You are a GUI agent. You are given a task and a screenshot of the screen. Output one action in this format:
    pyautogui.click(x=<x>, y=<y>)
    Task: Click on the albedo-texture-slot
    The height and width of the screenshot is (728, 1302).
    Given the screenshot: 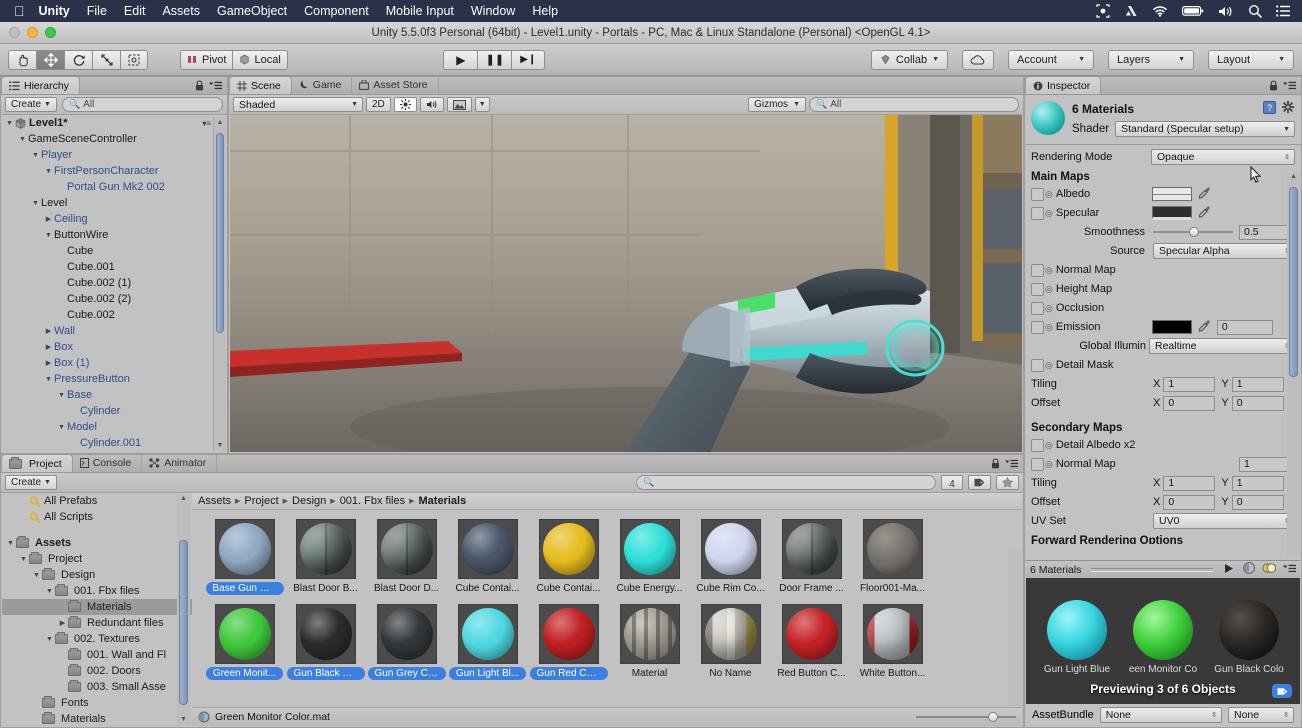 What is the action you would take?
    pyautogui.click(x=1037, y=194)
    